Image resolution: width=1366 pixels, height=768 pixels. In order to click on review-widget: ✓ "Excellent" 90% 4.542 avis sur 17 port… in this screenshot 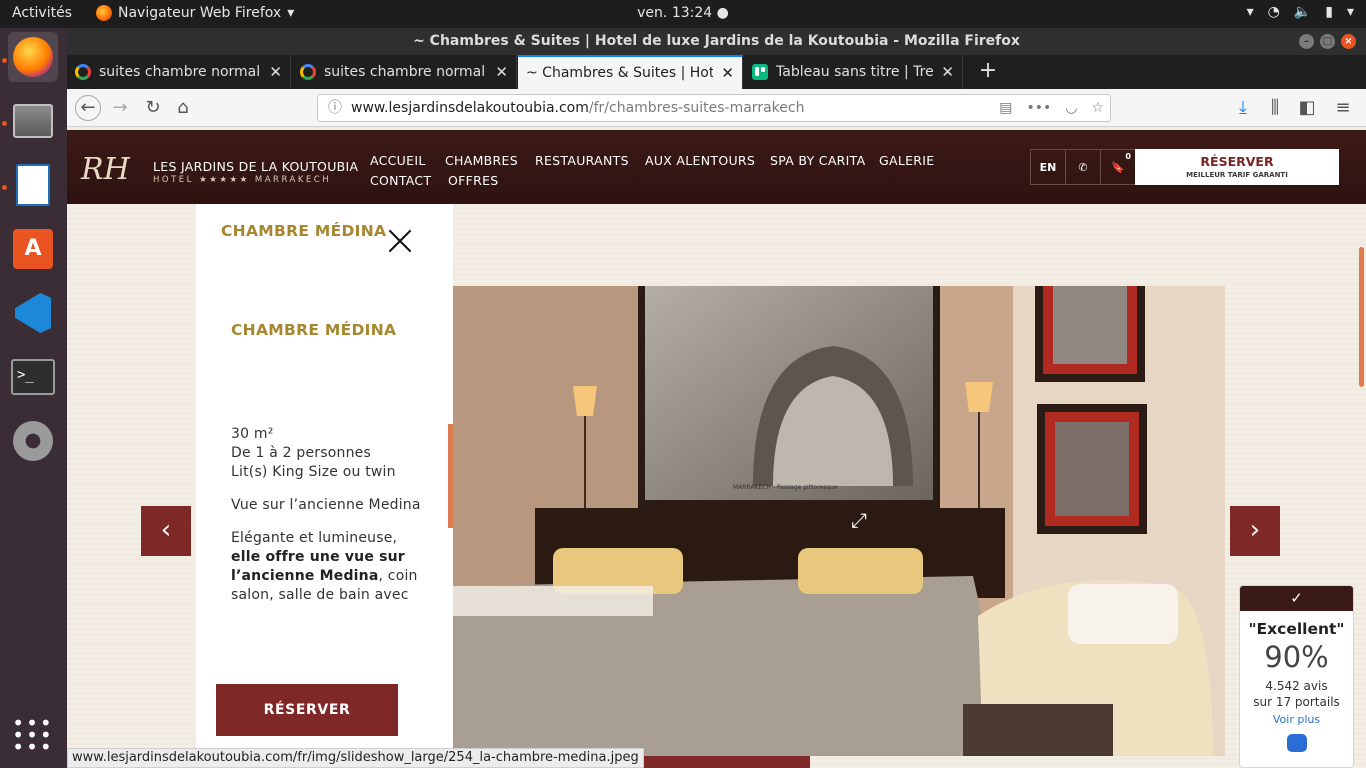, I will do `click(1296, 676)`.